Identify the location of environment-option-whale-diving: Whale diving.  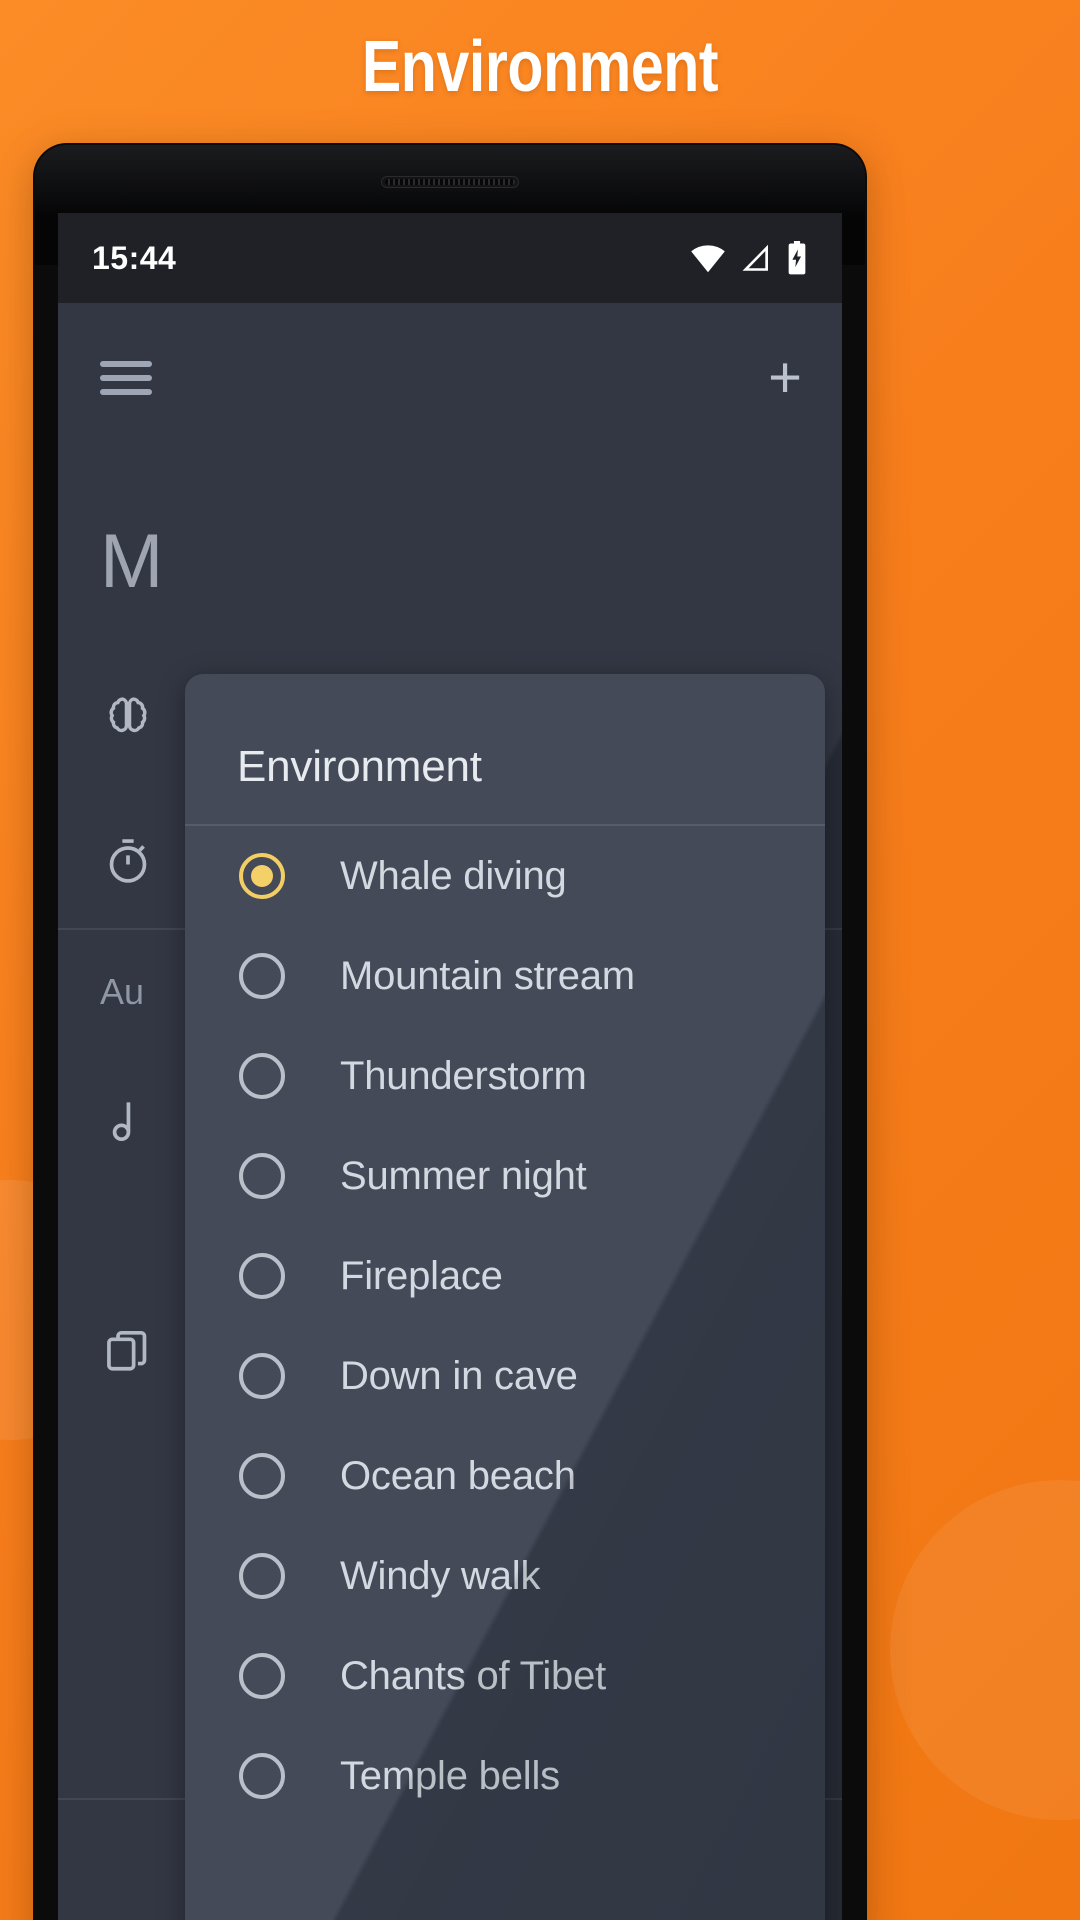
(505, 876).